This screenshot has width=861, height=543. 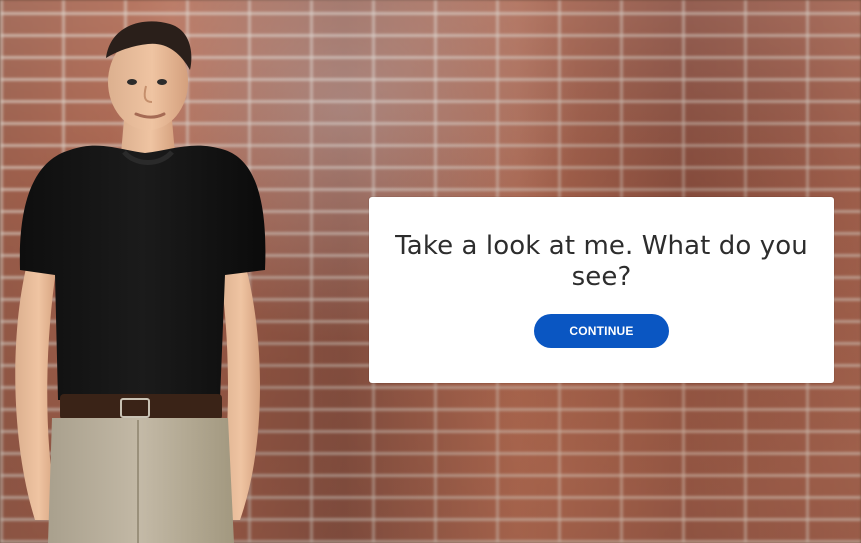 I want to click on continue-button: CONTINUE, so click(x=601, y=331).